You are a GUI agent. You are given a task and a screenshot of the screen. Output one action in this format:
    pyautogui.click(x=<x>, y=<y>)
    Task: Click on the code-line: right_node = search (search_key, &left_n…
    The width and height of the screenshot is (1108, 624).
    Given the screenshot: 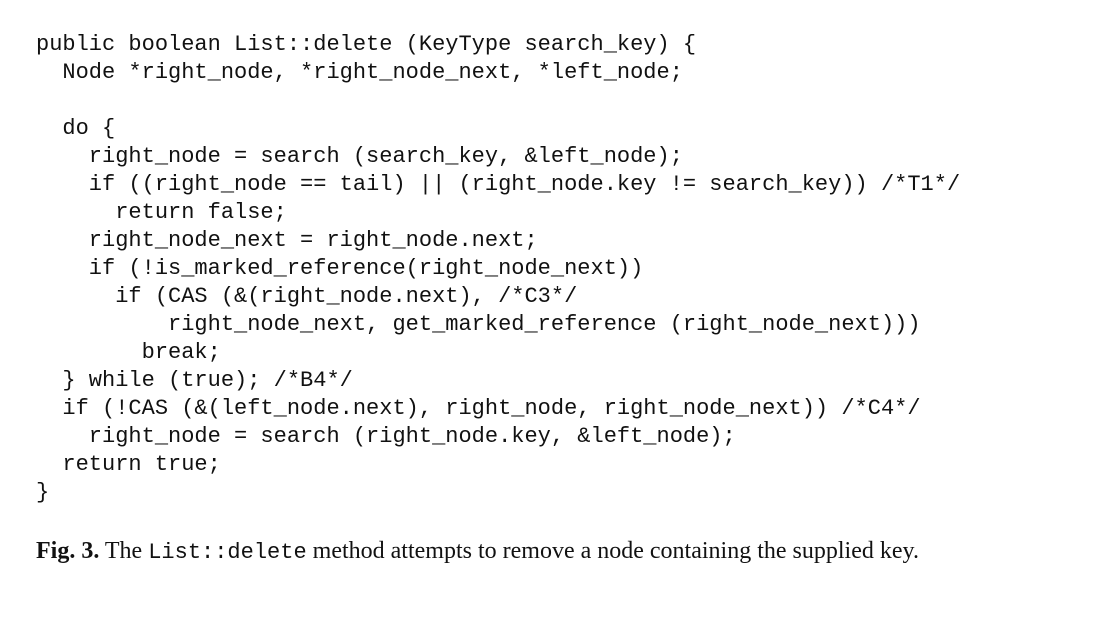 What is the action you would take?
    pyautogui.click(x=359, y=156)
    